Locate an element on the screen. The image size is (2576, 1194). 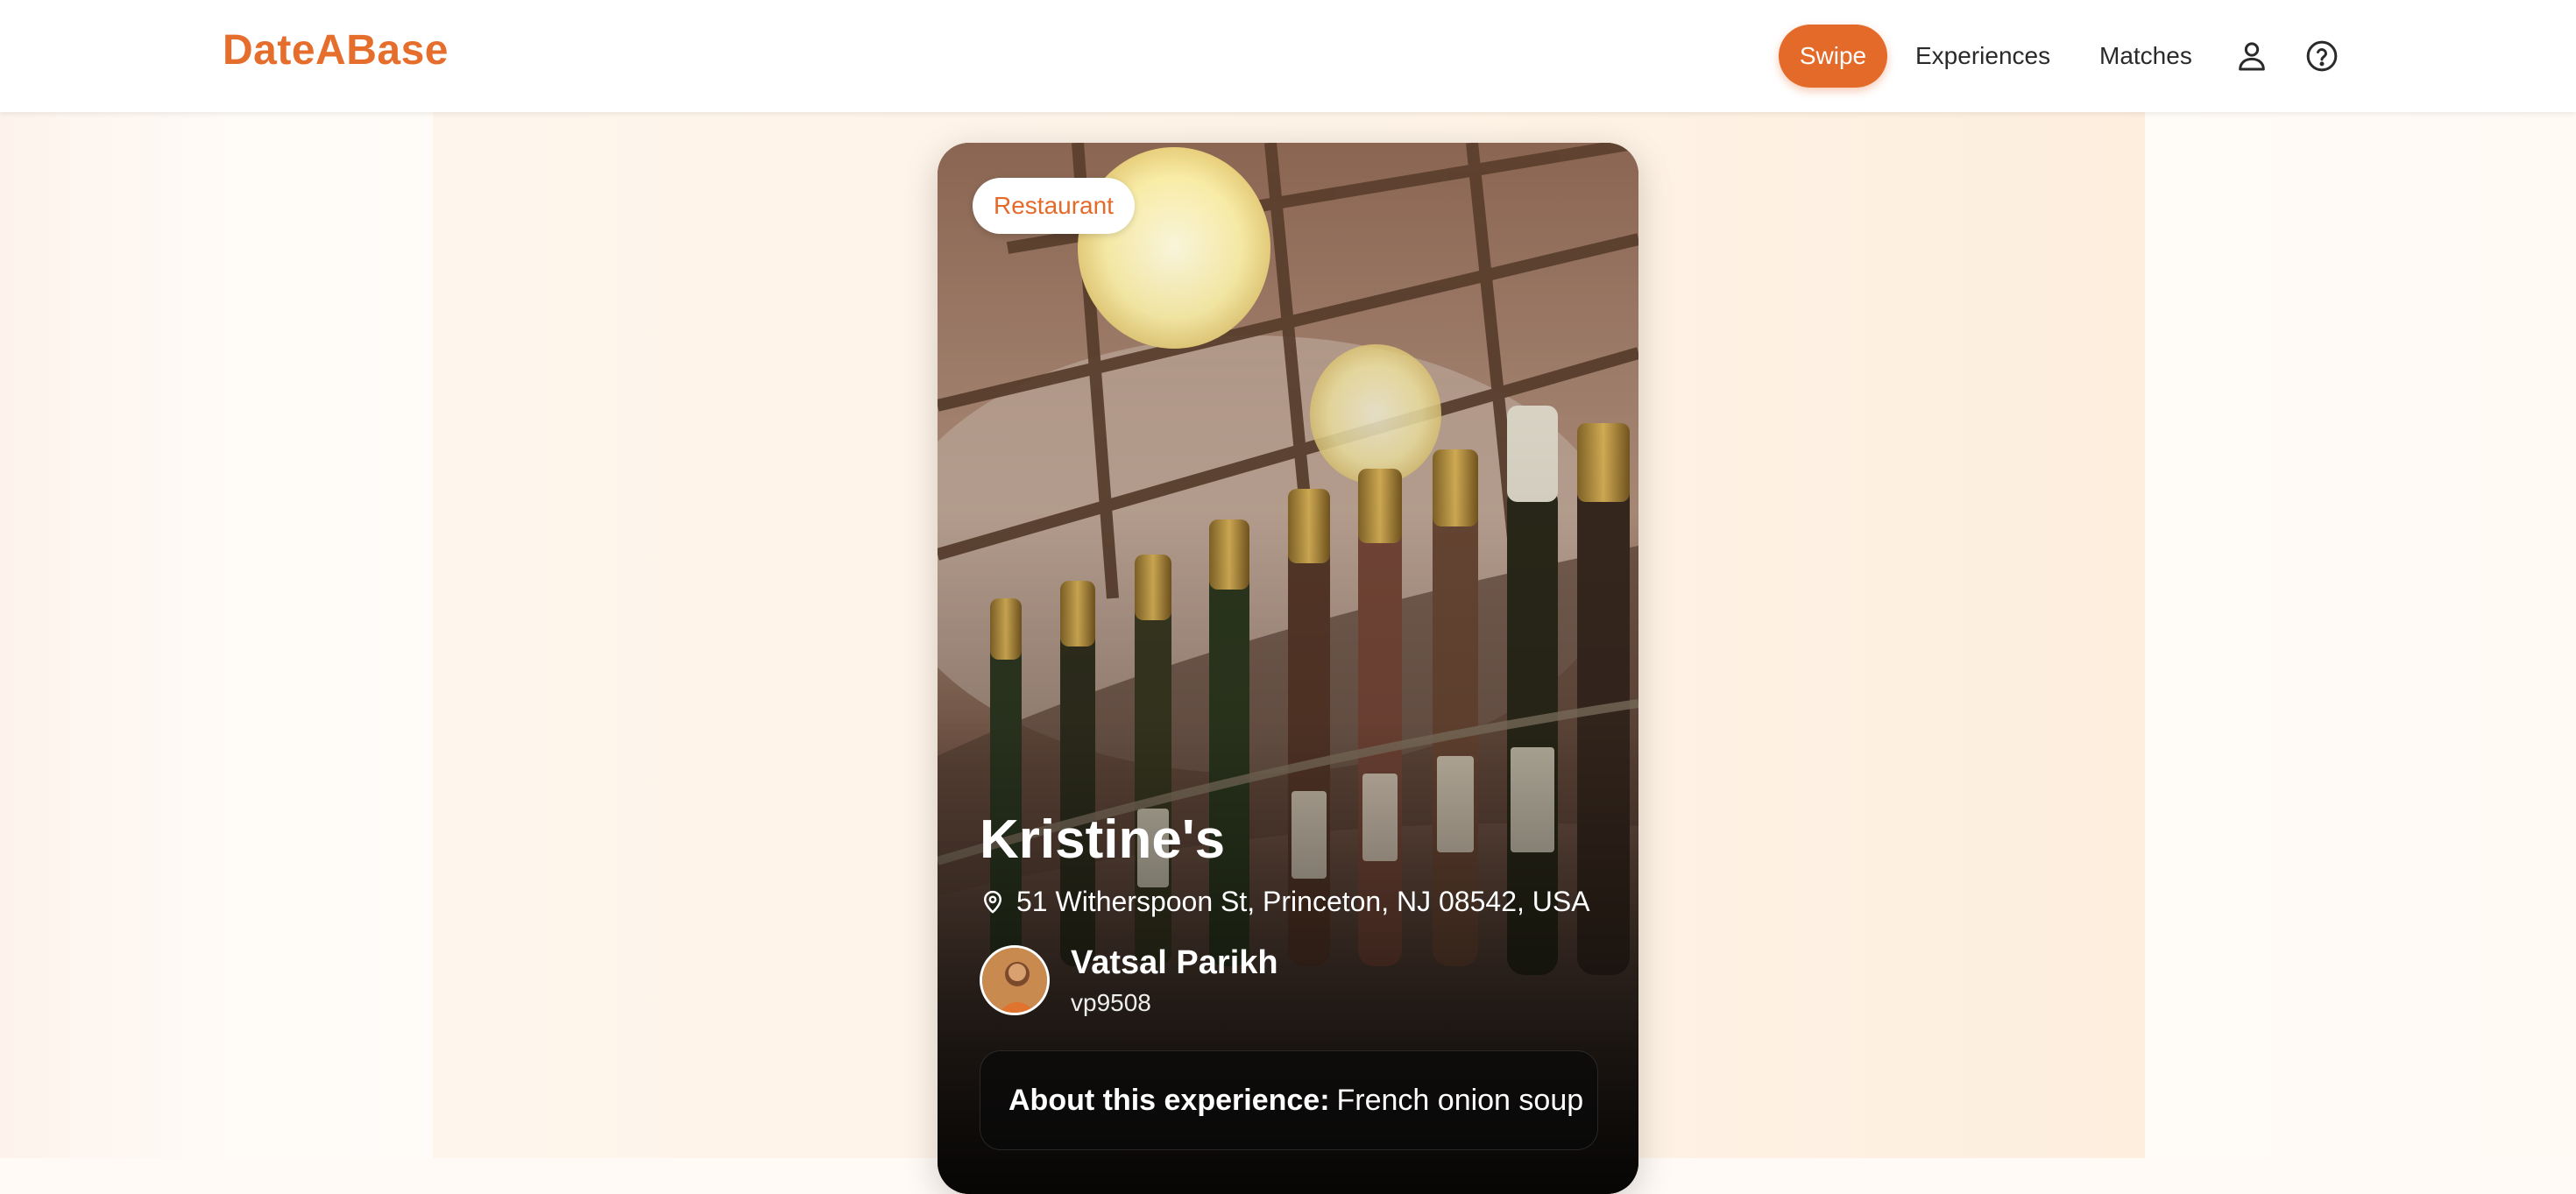
about-text: French onion soup is located at coordinates (1460, 1100).